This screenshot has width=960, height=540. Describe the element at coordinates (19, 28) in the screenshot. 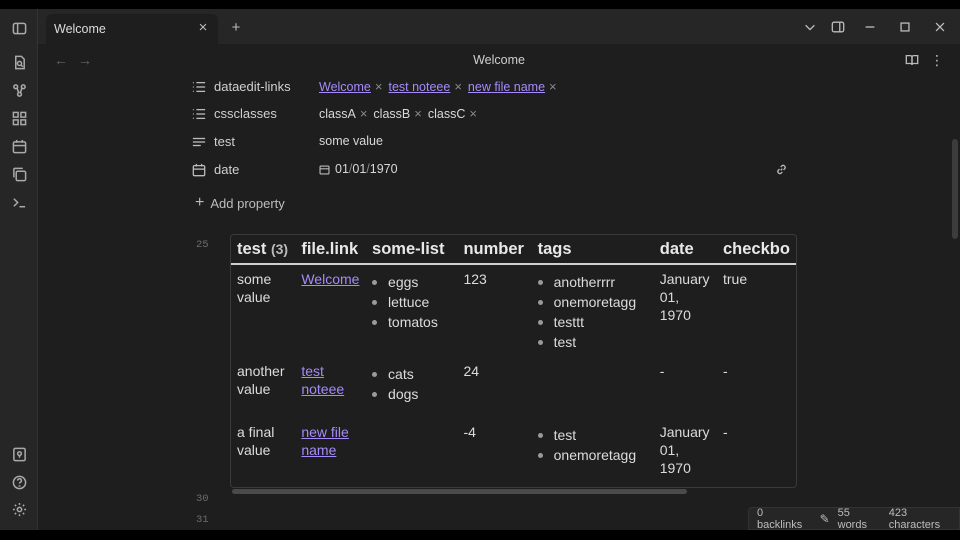

I see `sidebar-toggle-icon` at that location.